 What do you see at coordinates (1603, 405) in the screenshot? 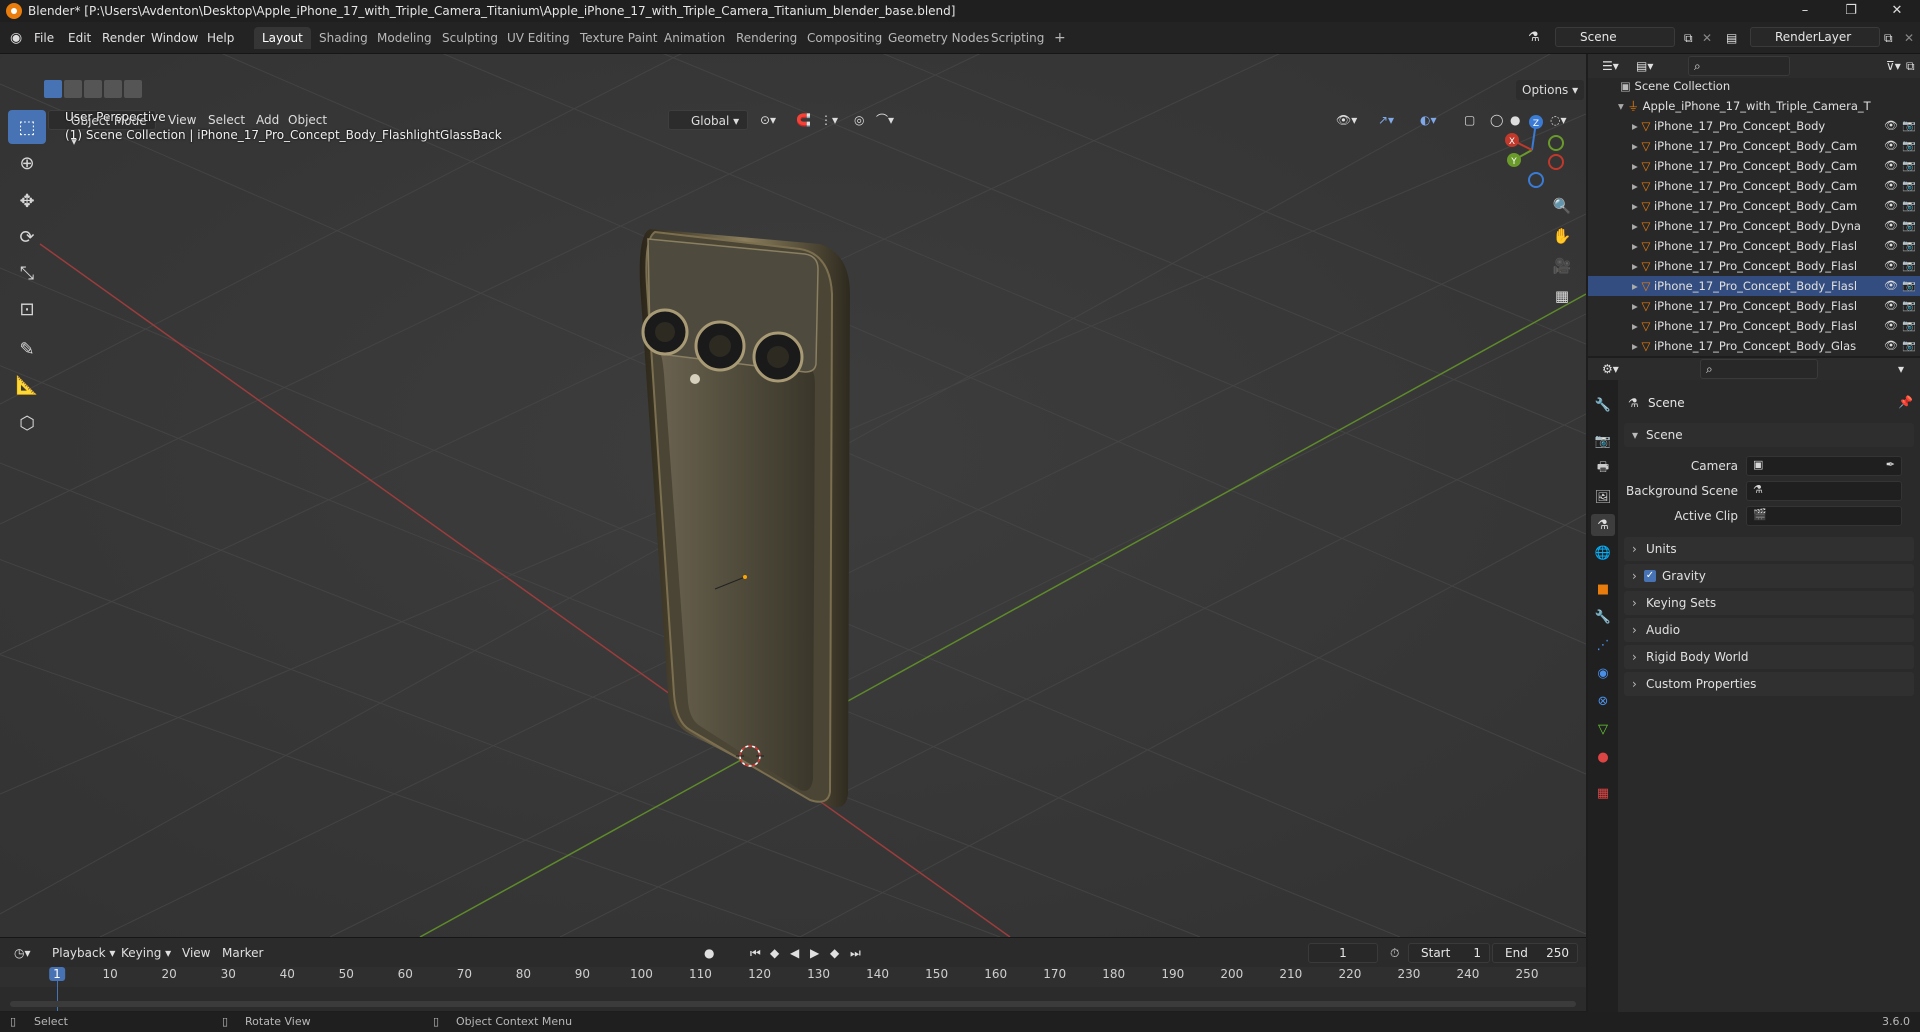
I see `tool-tab-icon: 🔧` at bounding box center [1603, 405].